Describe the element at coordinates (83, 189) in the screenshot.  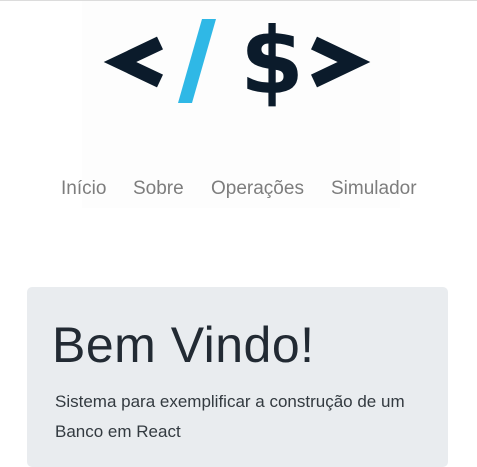
I see `nav-item-inicio: Início` at that location.